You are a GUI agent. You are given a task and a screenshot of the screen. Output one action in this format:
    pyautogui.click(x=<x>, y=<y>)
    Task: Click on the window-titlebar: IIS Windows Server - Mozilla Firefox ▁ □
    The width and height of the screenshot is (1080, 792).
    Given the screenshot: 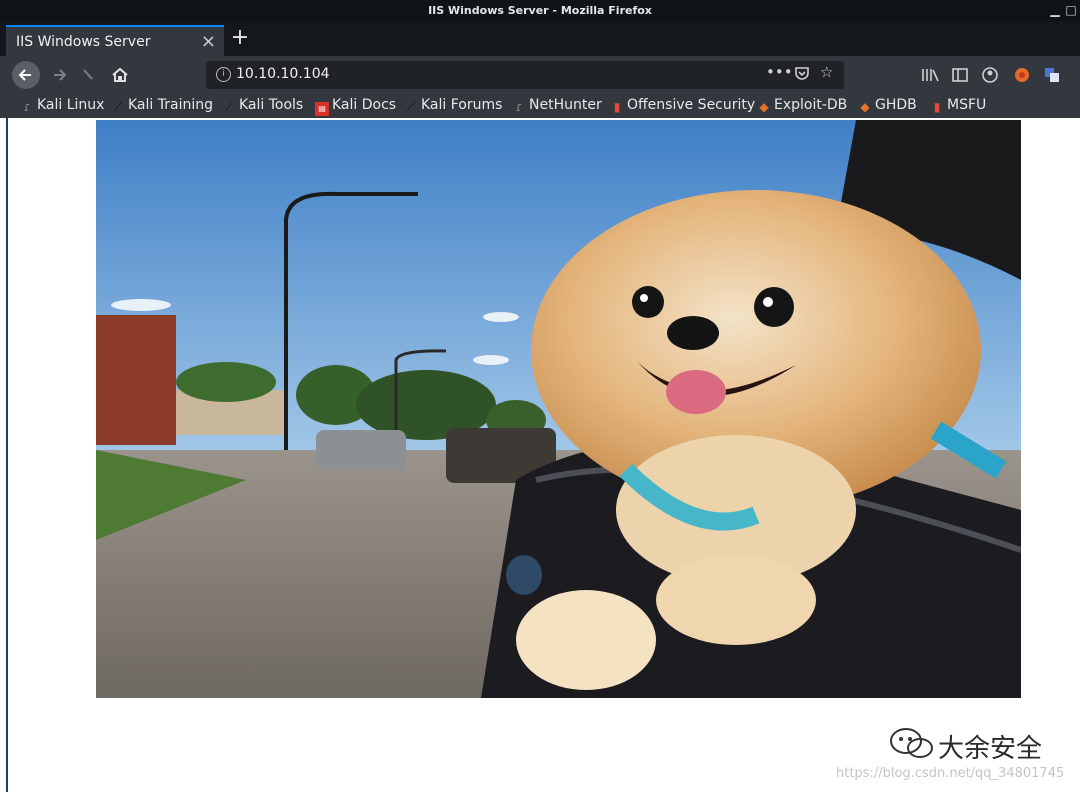 What is the action you would take?
    pyautogui.click(x=540, y=11)
    